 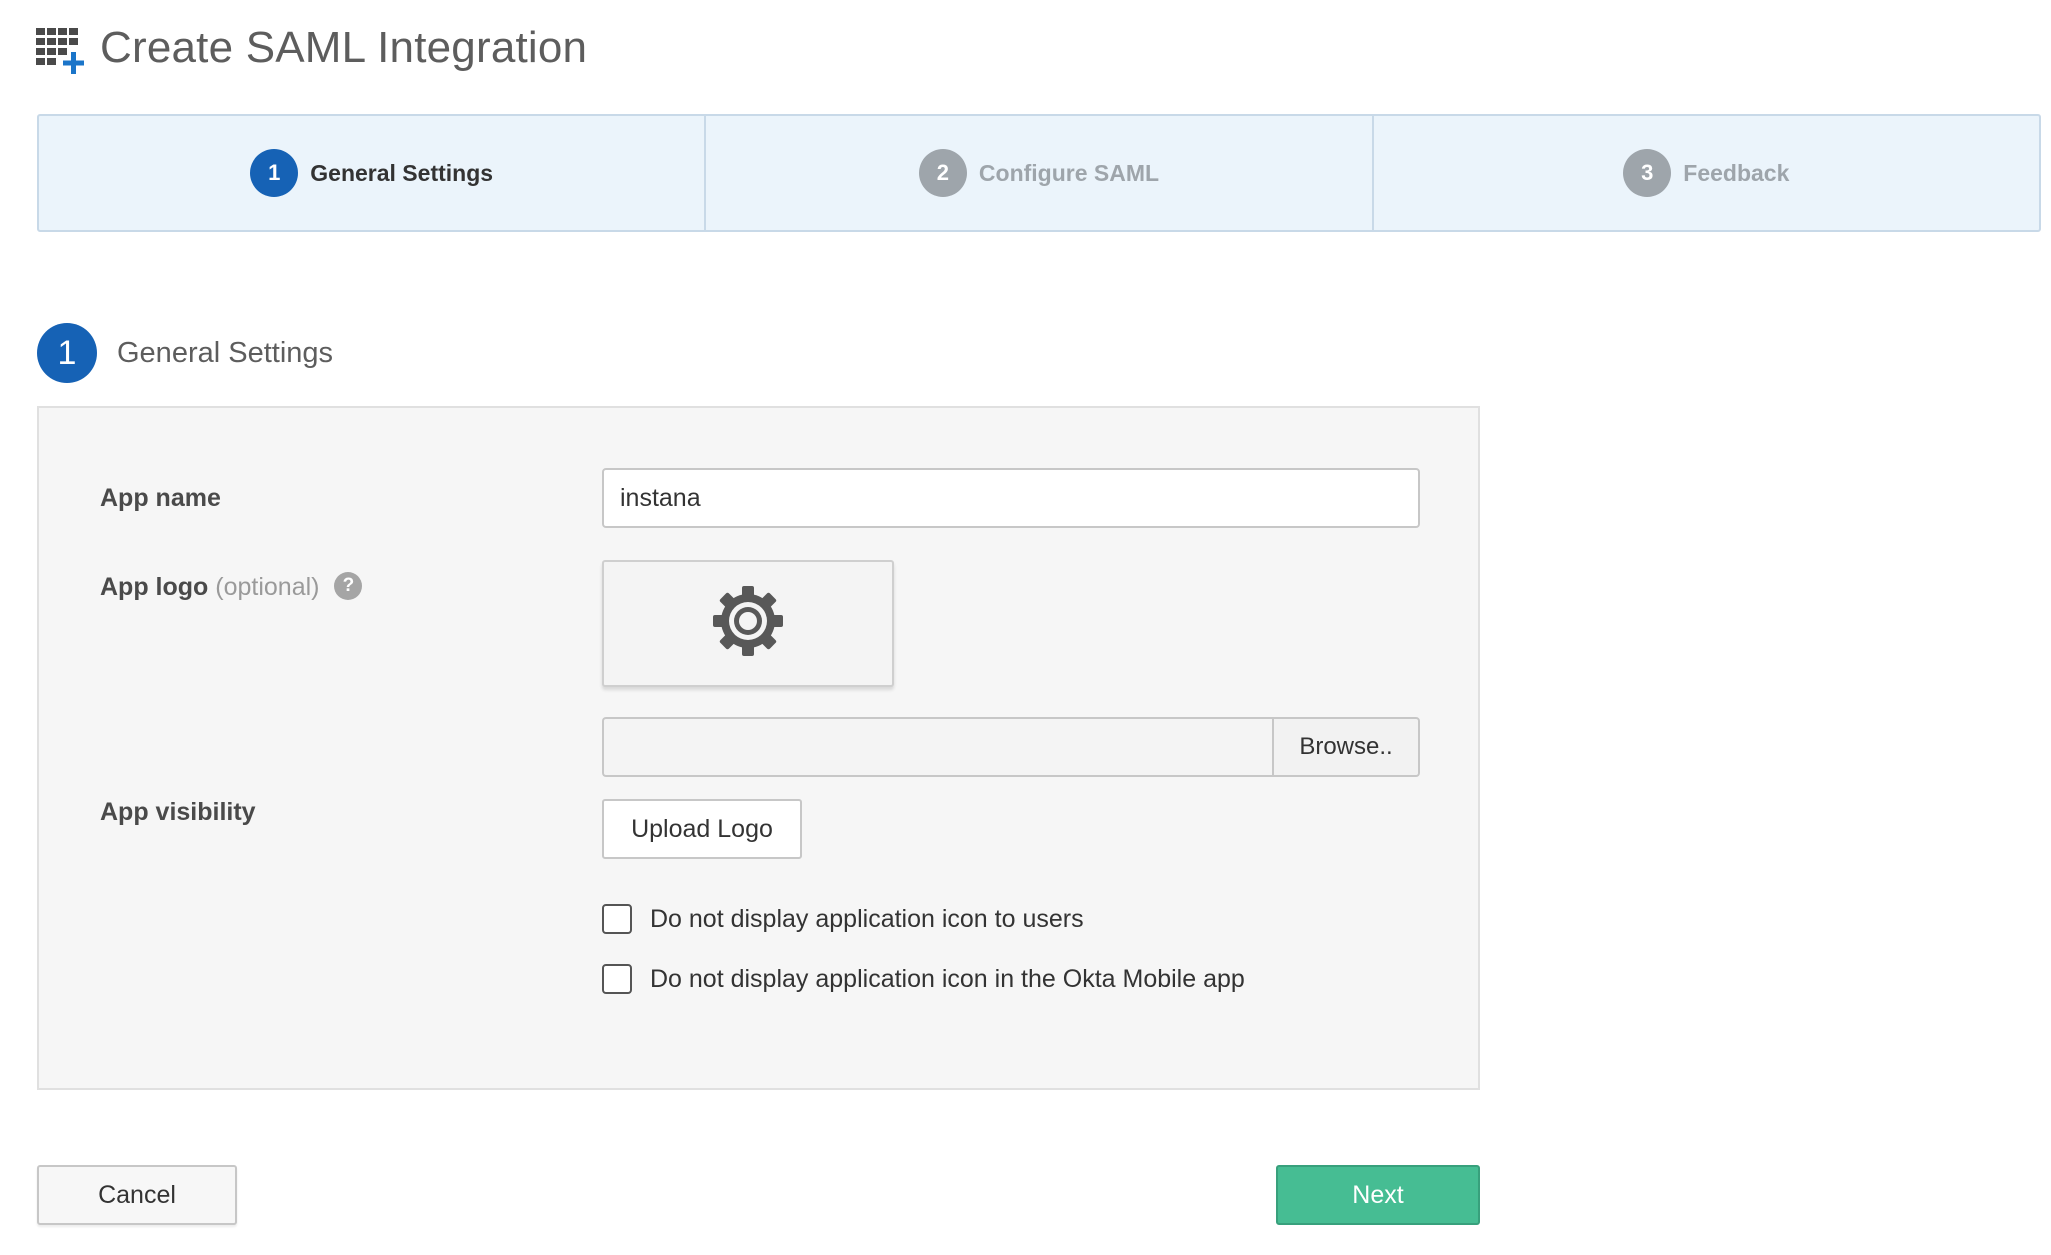 I want to click on checkbox-label: Do not display application icon to users, so click(x=867, y=918).